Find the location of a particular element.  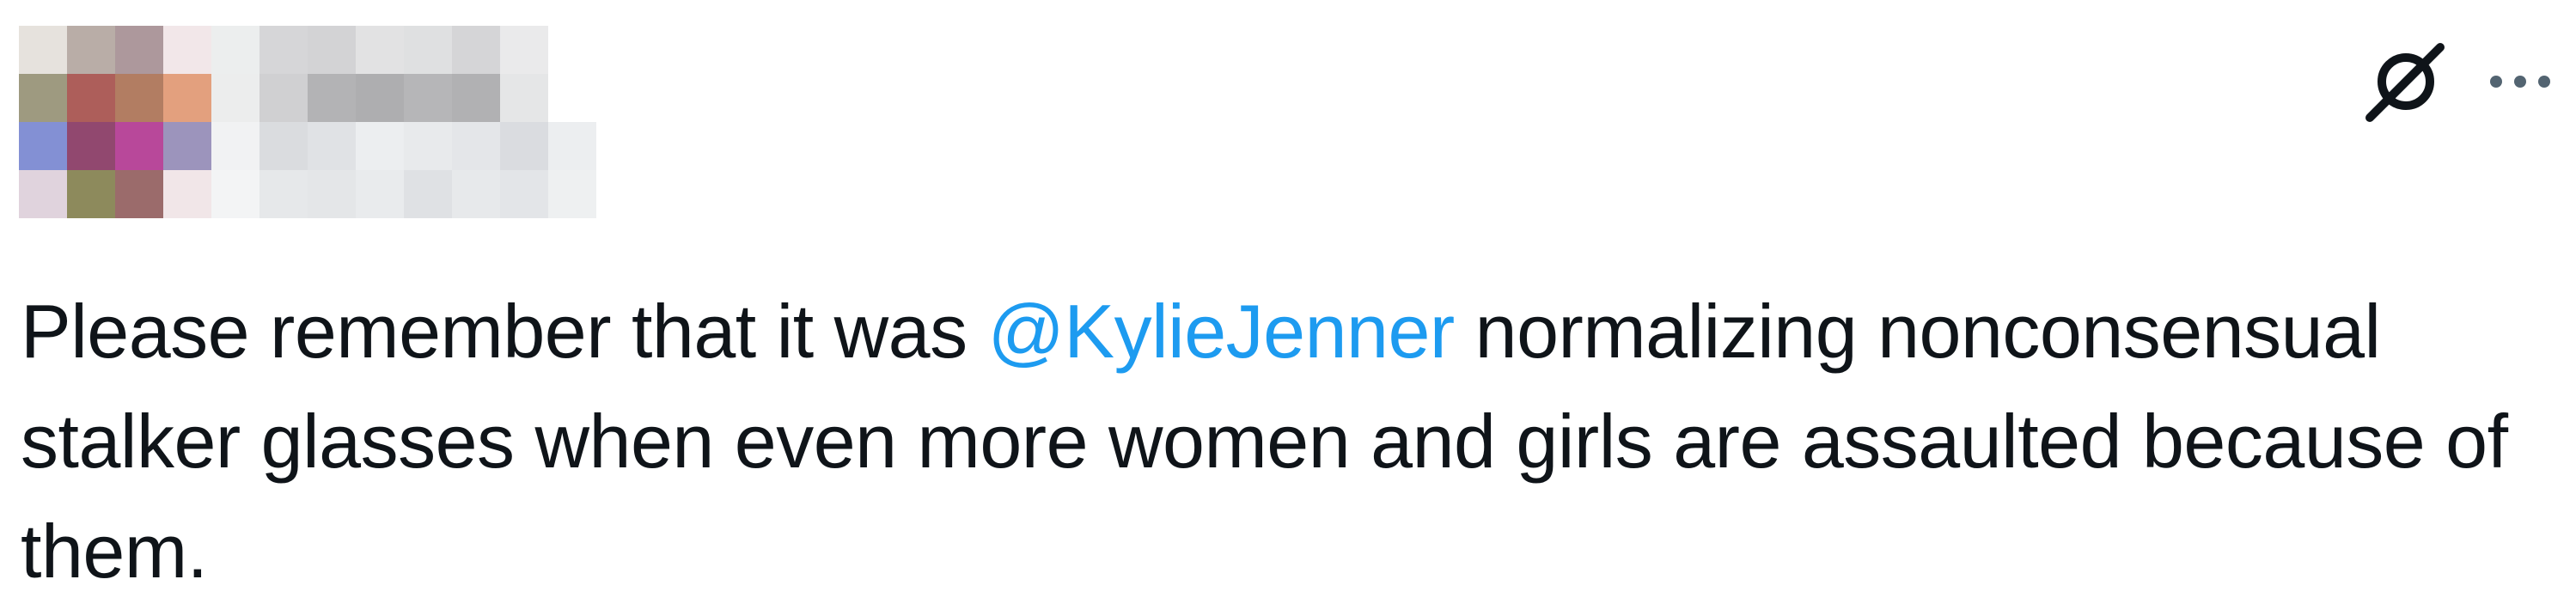

more-options-icon is located at coordinates (2520, 82).